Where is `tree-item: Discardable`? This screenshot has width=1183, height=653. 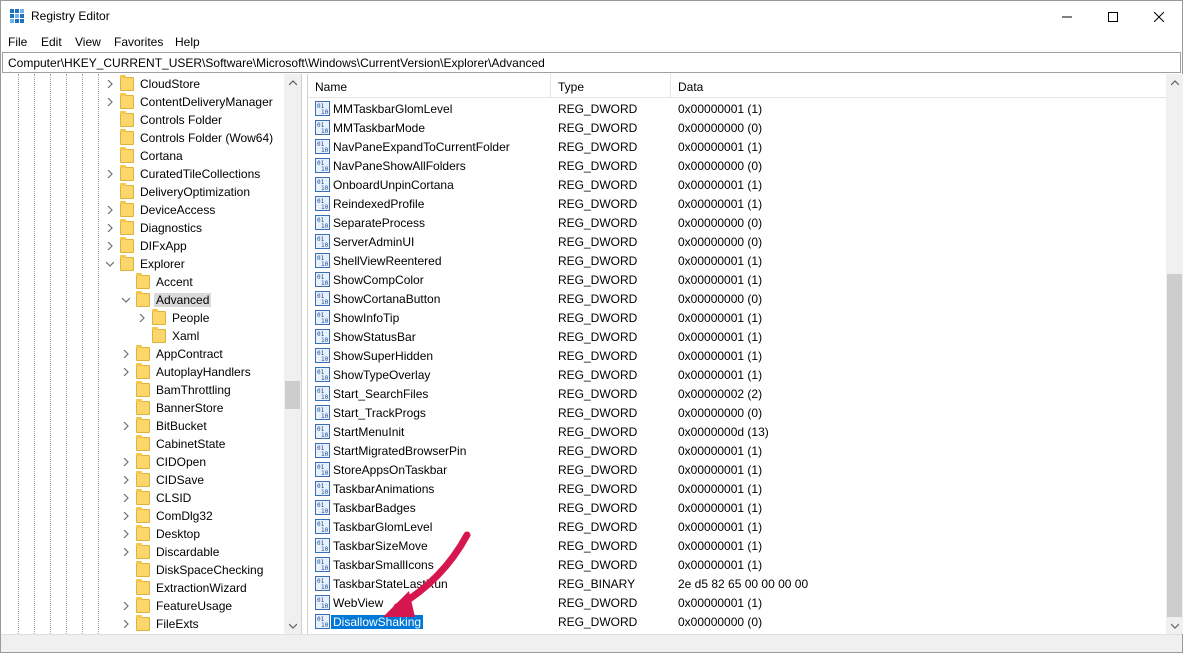 tree-item: Discardable is located at coordinates (143, 552).